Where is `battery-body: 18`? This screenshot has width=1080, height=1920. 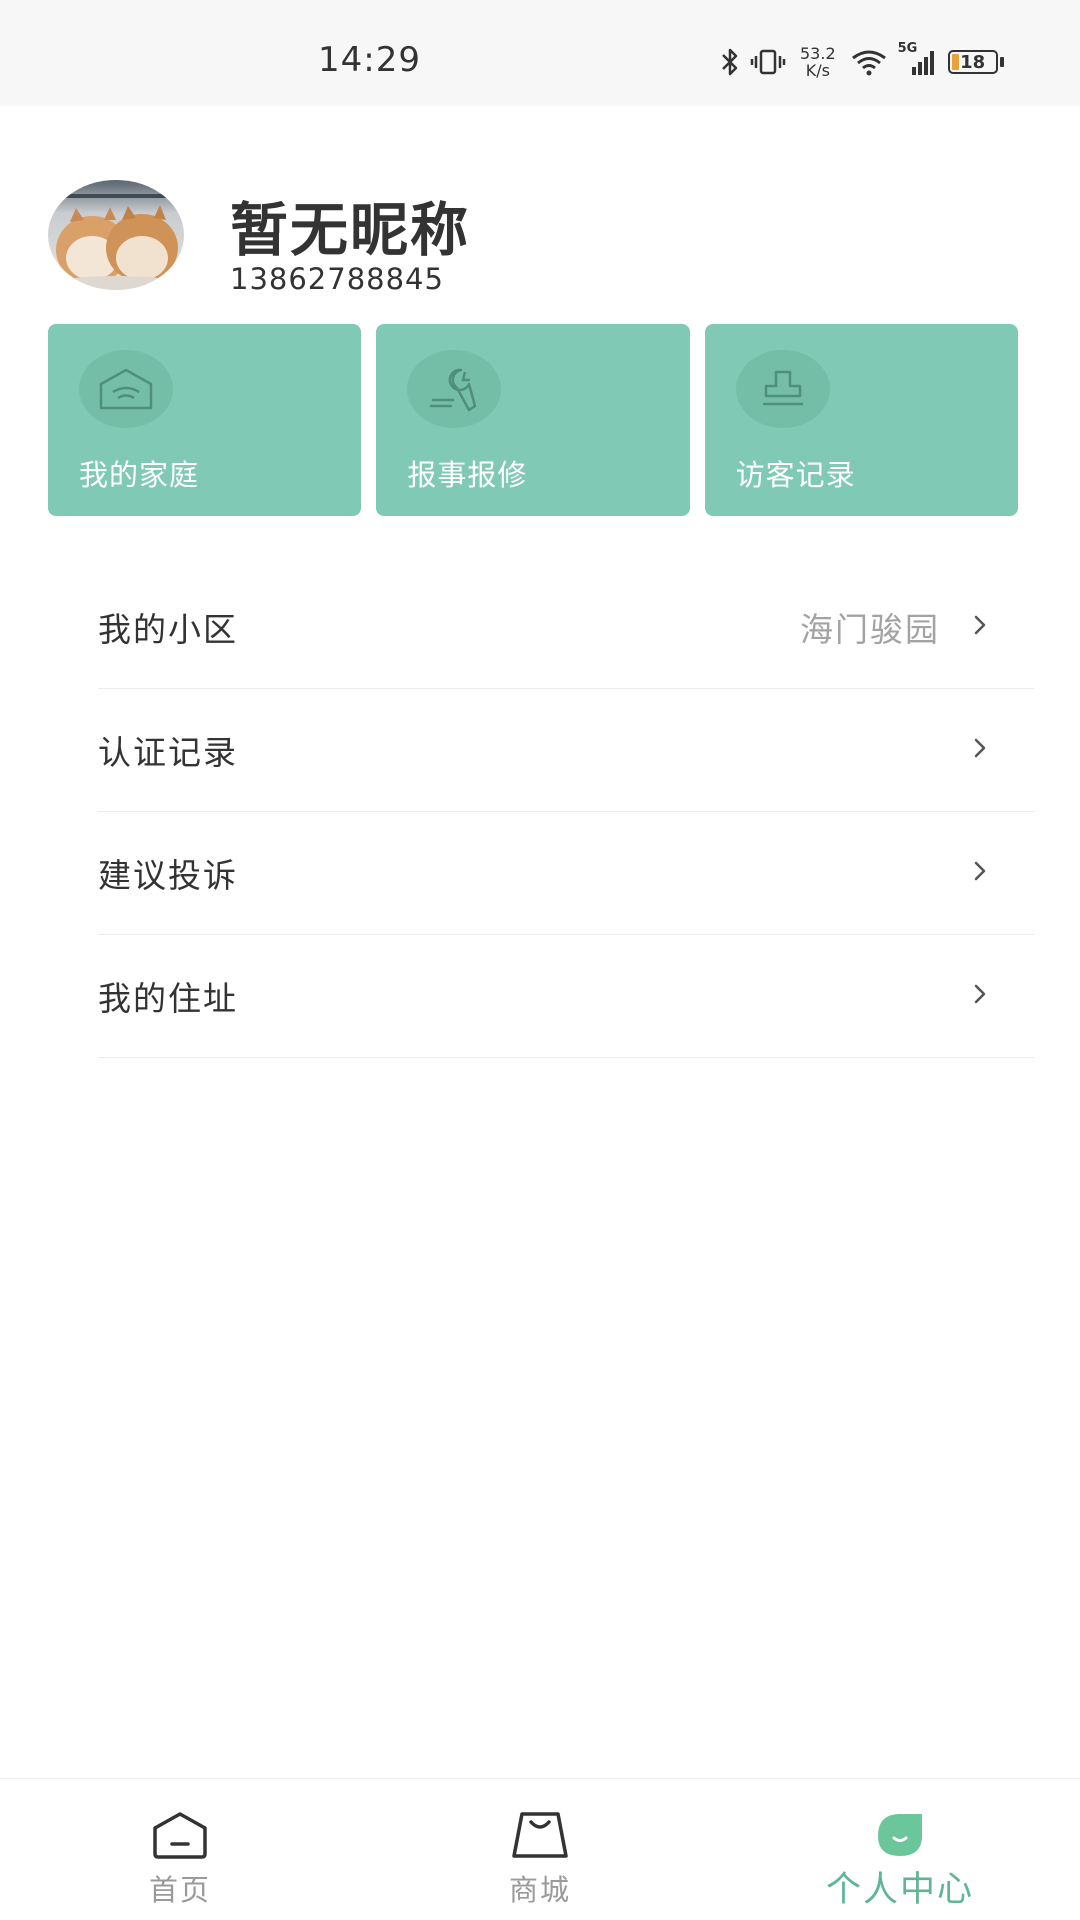 battery-body: 18 is located at coordinates (972, 62).